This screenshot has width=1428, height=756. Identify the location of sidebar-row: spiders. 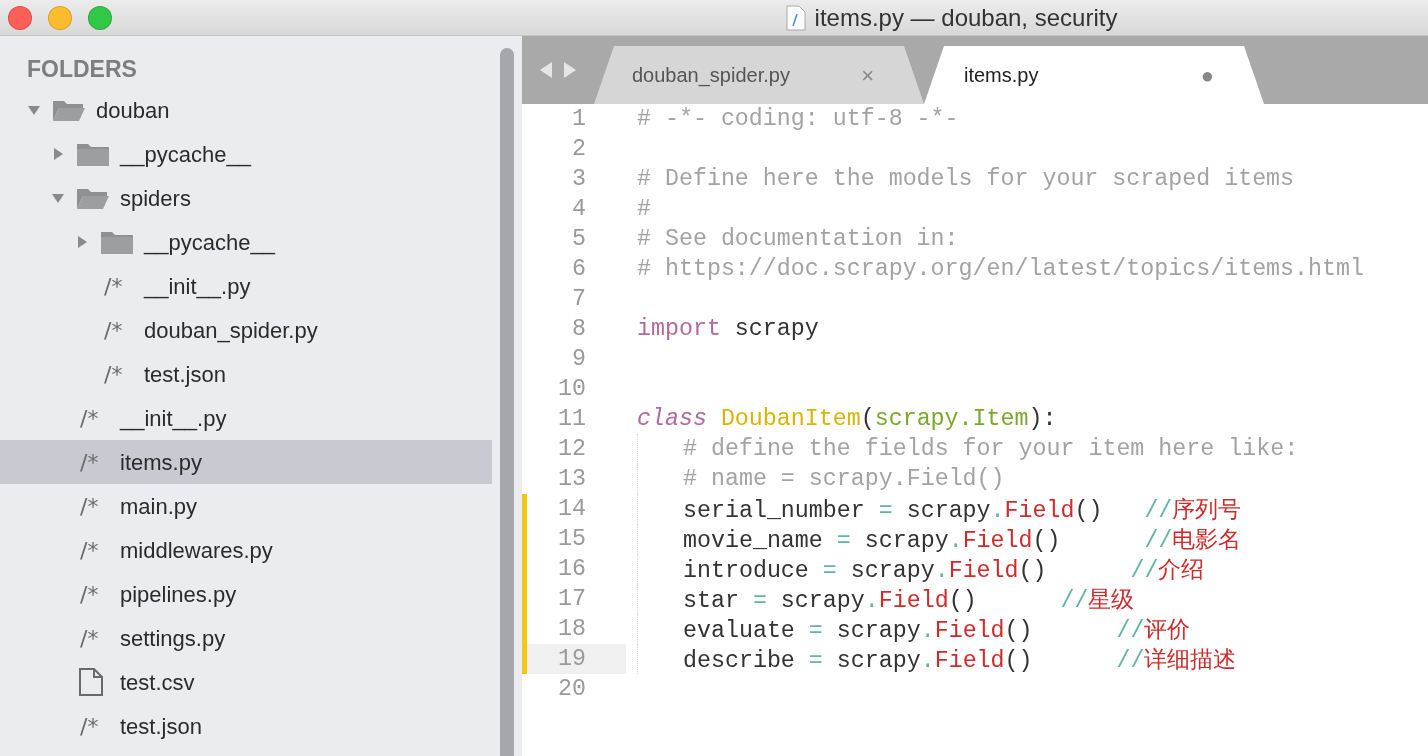
(246, 198).